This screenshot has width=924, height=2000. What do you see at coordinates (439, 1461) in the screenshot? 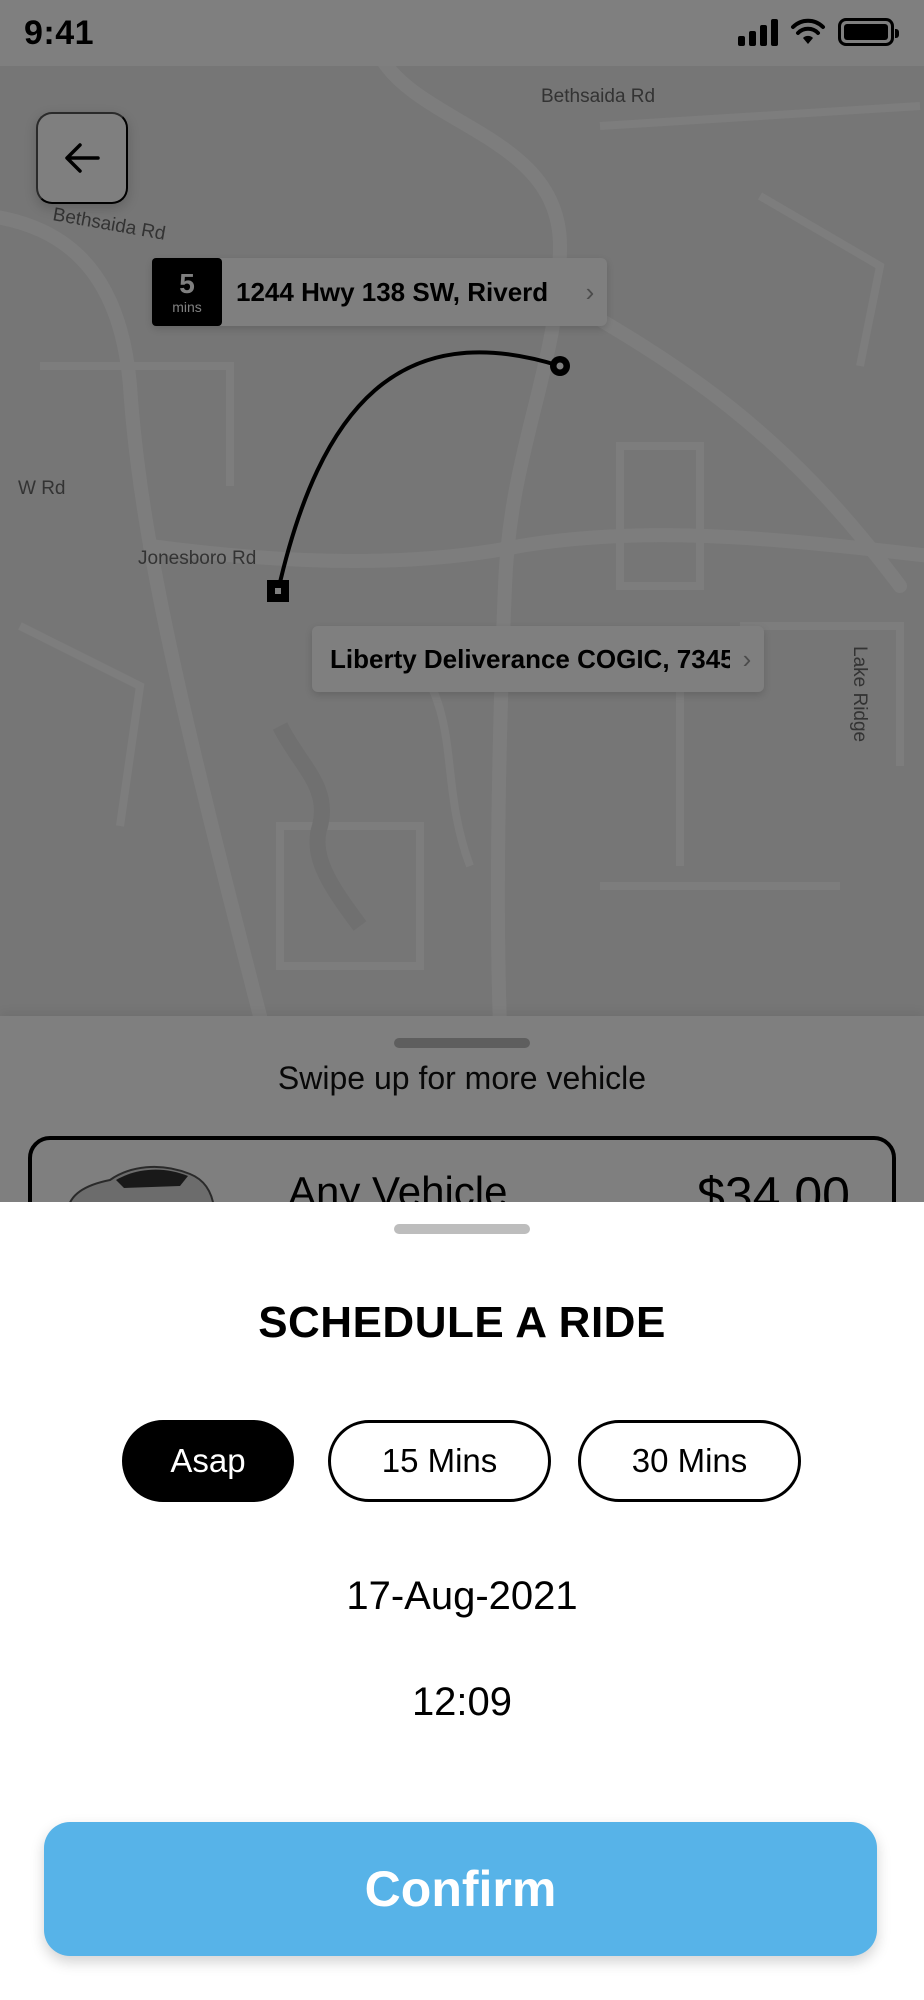
I see `option-15-mins-button: 15 Mins` at bounding box center [439, 1461].